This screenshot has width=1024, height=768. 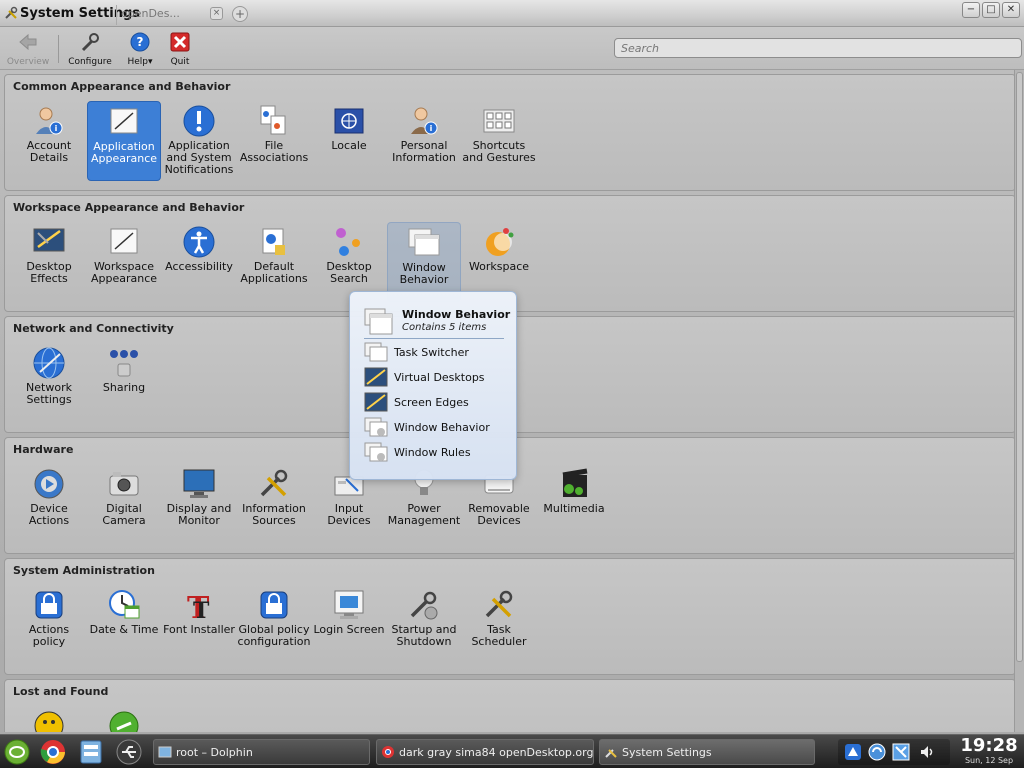 What do you see at coordinates (261, 752) in the screenshot?
I see `taskbar-task-dolphin: root – Dolphin` at bounding box center [261, 752].